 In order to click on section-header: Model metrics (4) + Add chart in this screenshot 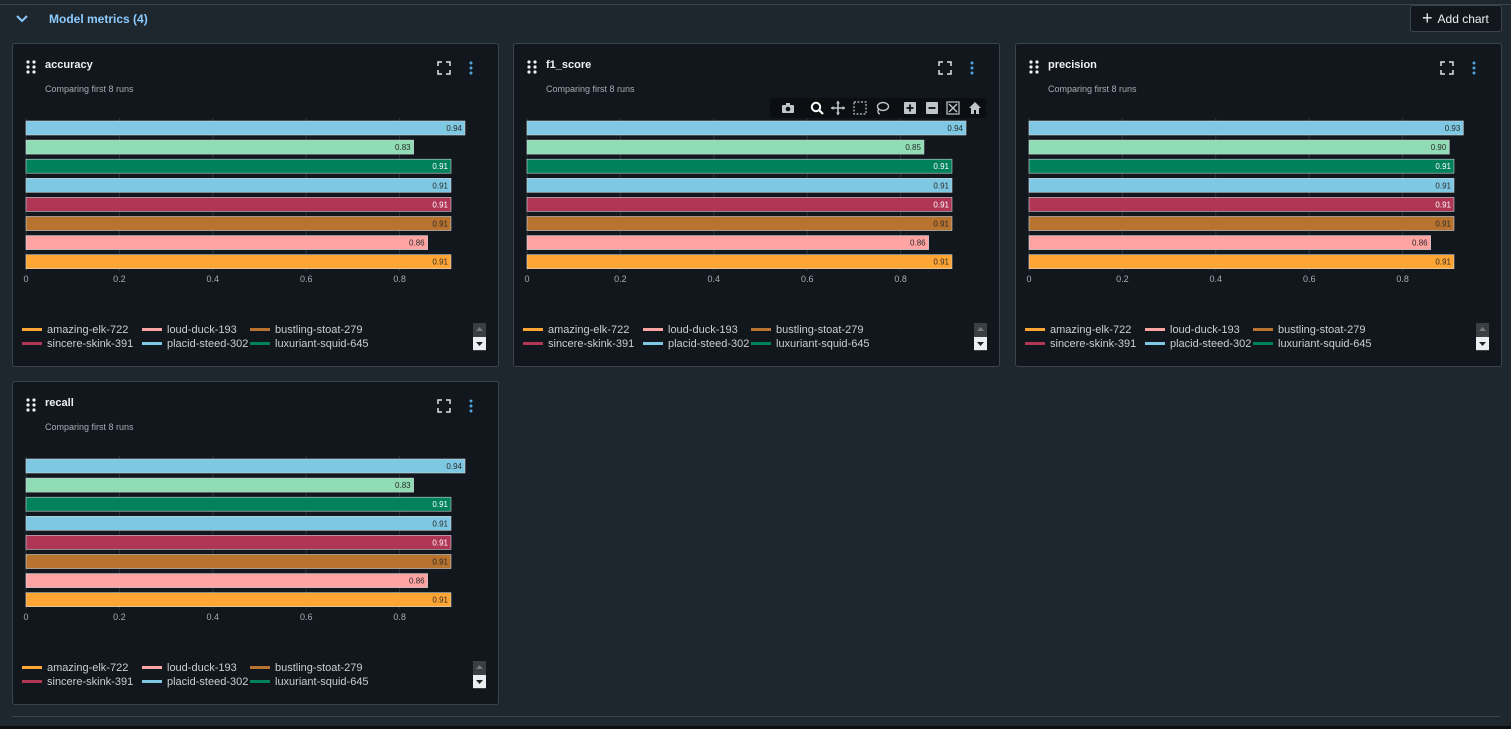, I will do `click(755, 20)`.